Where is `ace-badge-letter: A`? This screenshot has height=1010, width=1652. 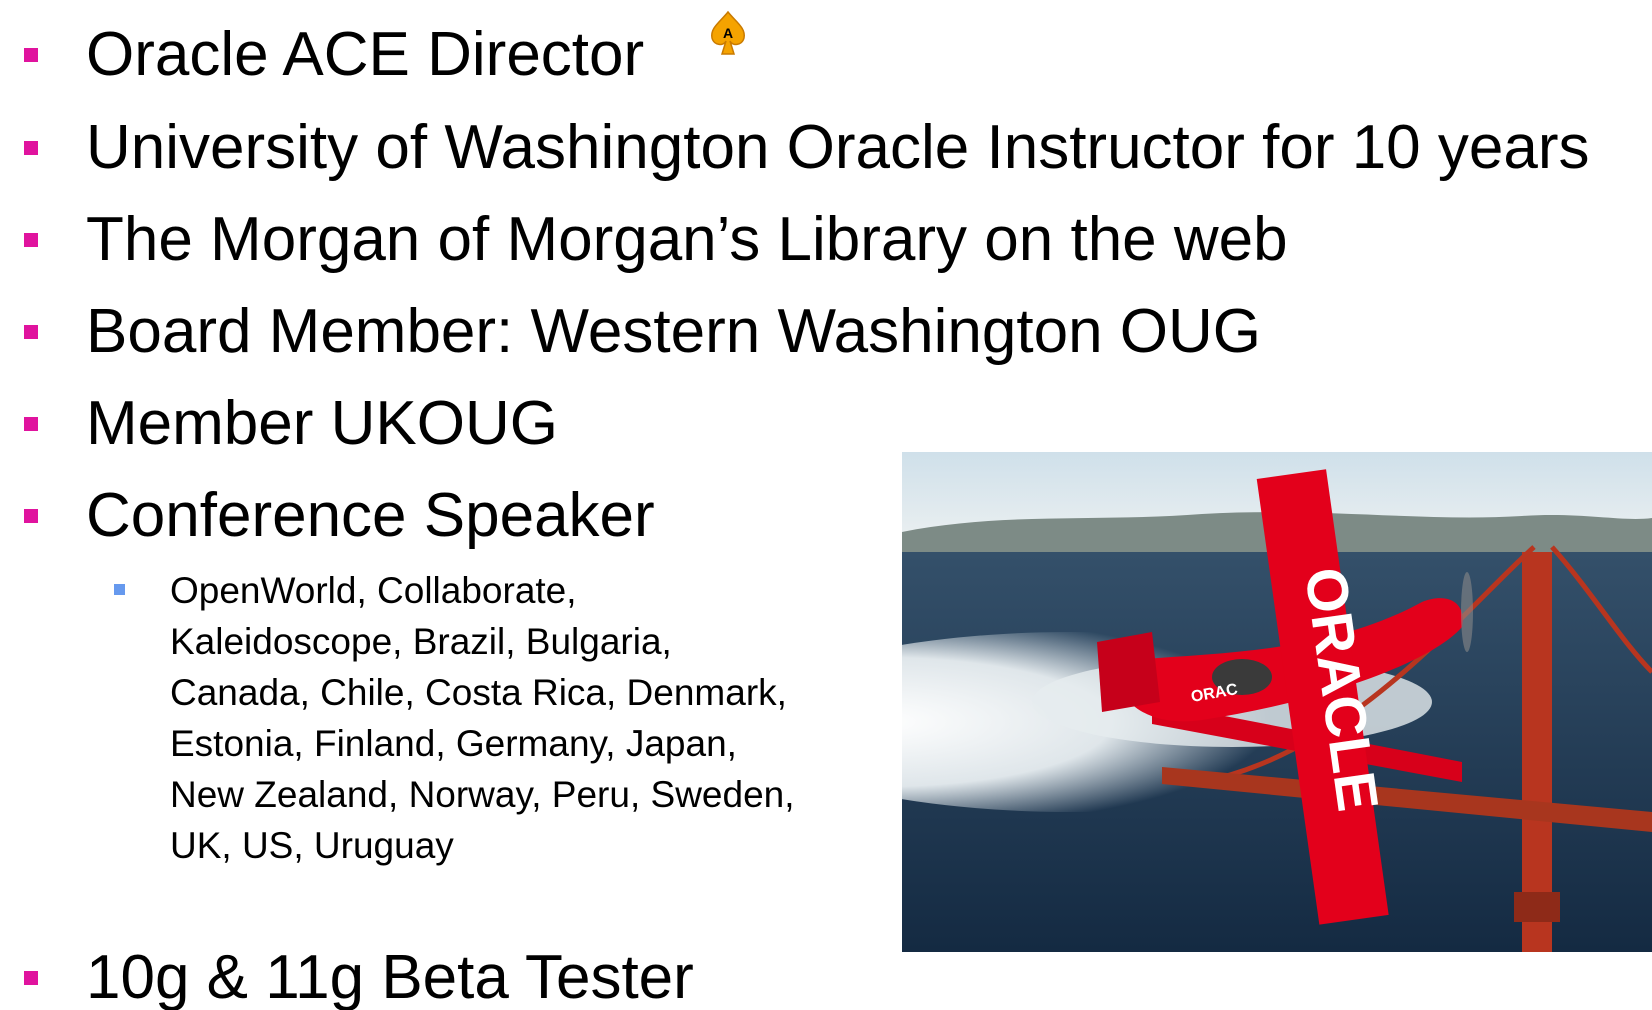
ace-badge-letter: A is located at coordinates (728, 33).